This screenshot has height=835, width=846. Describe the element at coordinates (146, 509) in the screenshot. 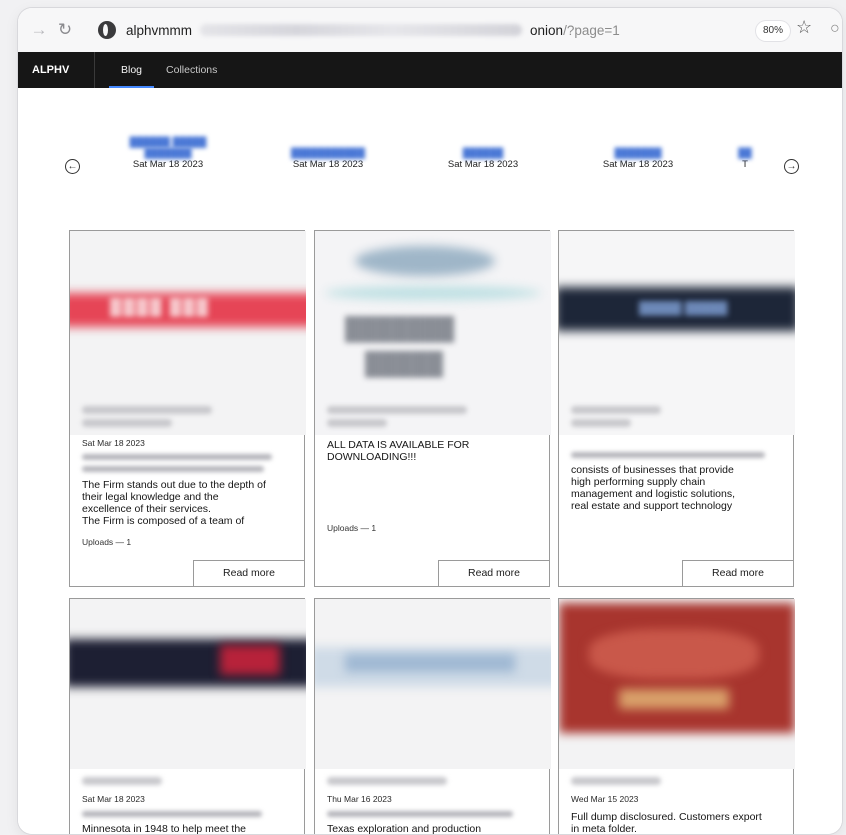

I see `post-card-text-line: excellence of their services.` at that location.